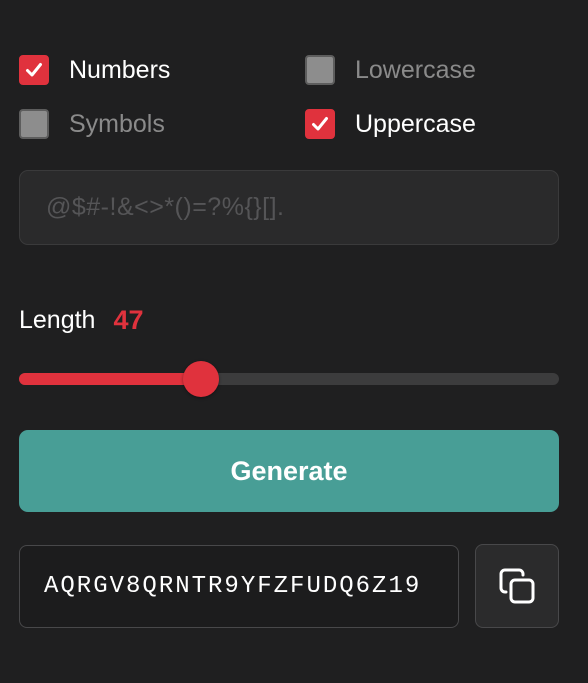 The image size is (588, 683). I want to click on numbers-label: Numbers, so click(120, 70).